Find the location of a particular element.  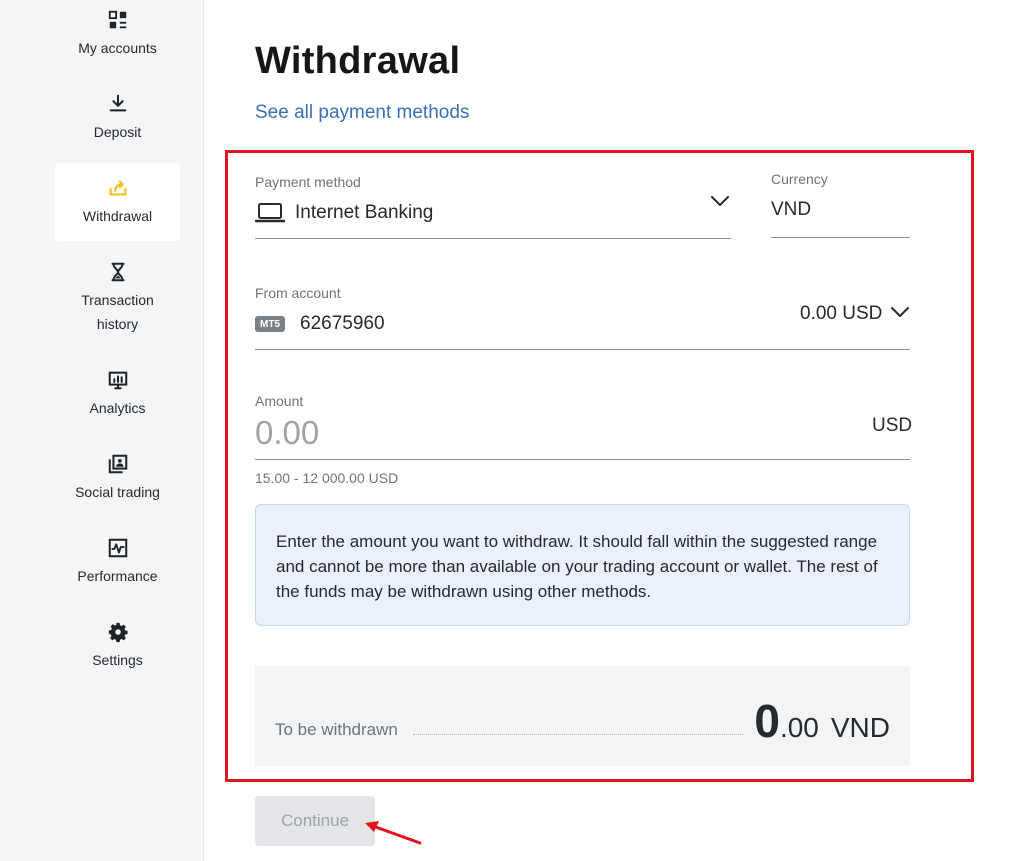

sidebar-item-transaction-history: Transaction history is located at coordinates (117, 302).